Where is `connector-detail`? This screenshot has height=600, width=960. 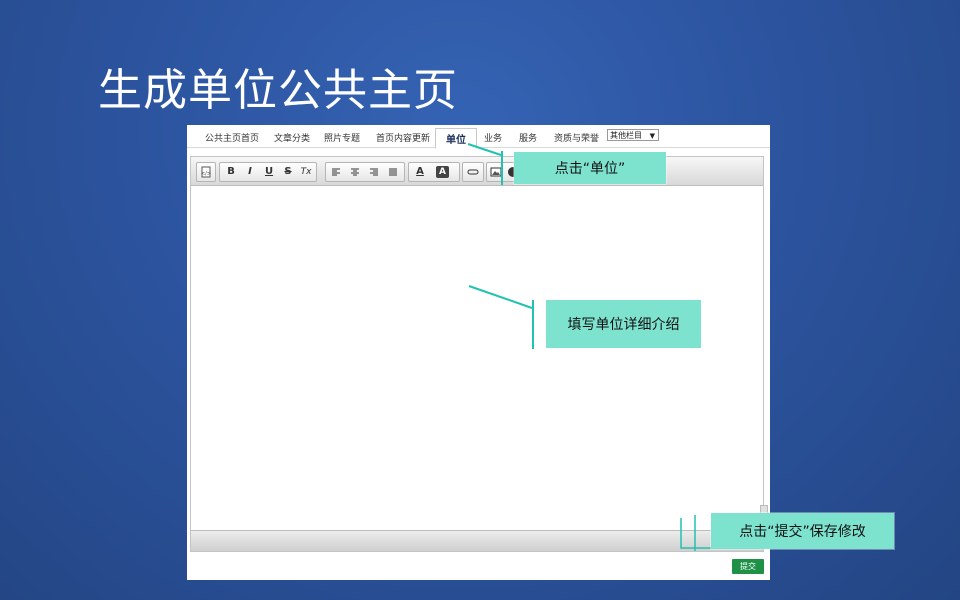
connector-detail is located at coordinates (500, 297).